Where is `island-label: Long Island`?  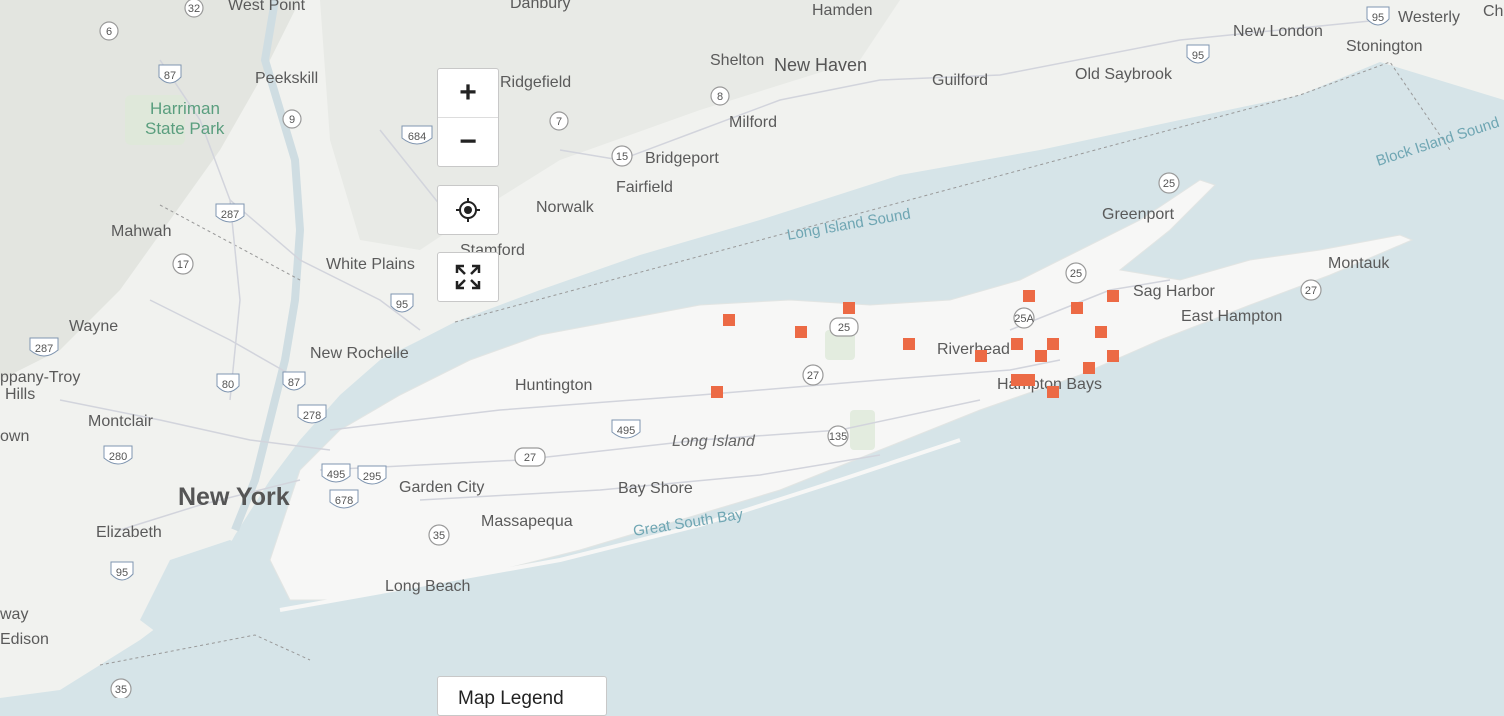
island-label: Long Island is located at coordinates (714, 441).